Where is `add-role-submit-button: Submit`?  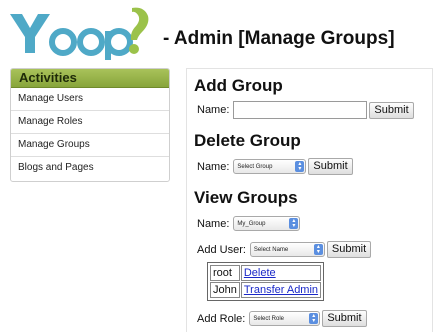 add-role-submit-button: Submit is located at coordinates (344, 318).